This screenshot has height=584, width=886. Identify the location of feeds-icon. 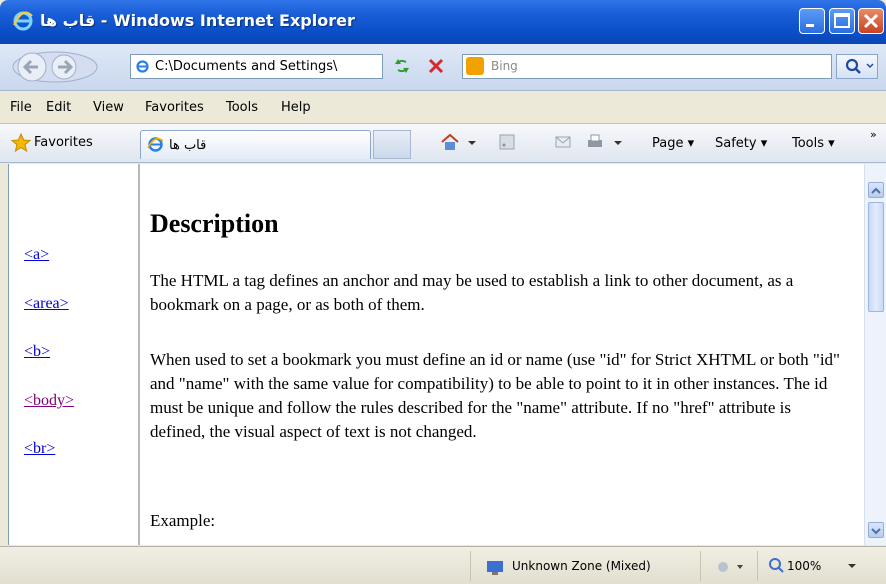
(507, 142).